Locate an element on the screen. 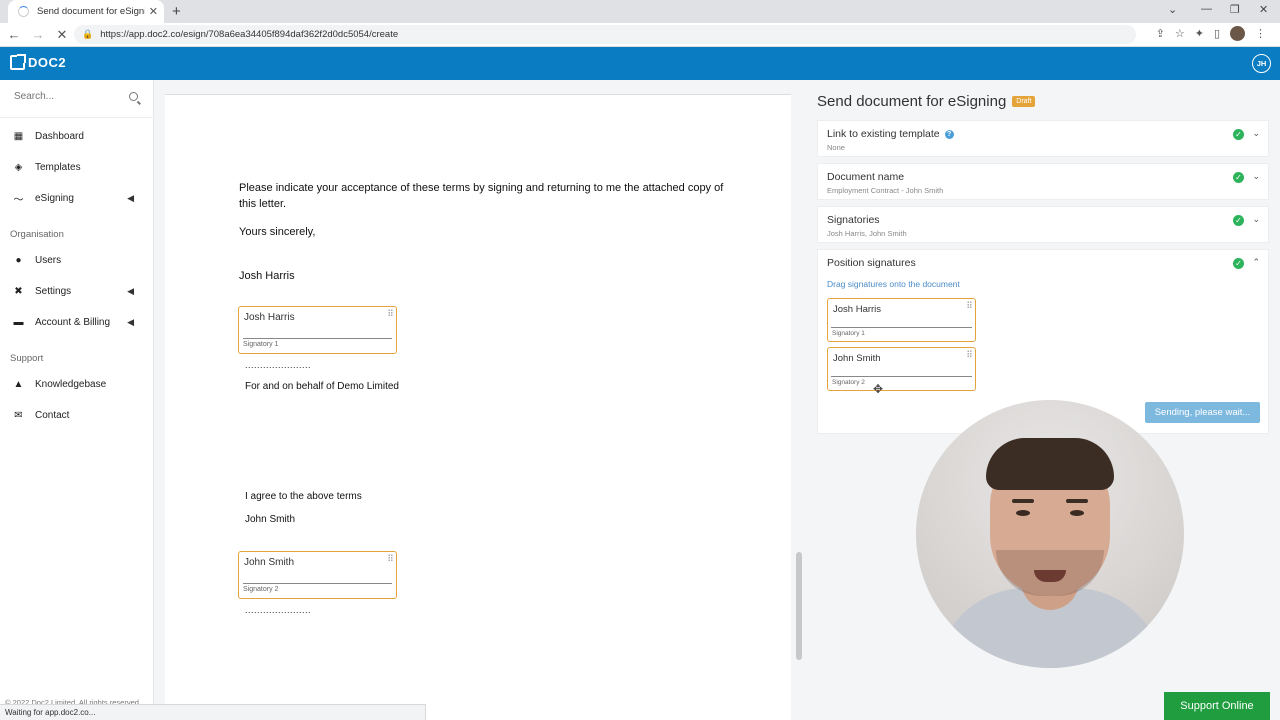 This screenshot has height=720, width=1280. card-icon: ▬ is located at coordinates (18, 322).